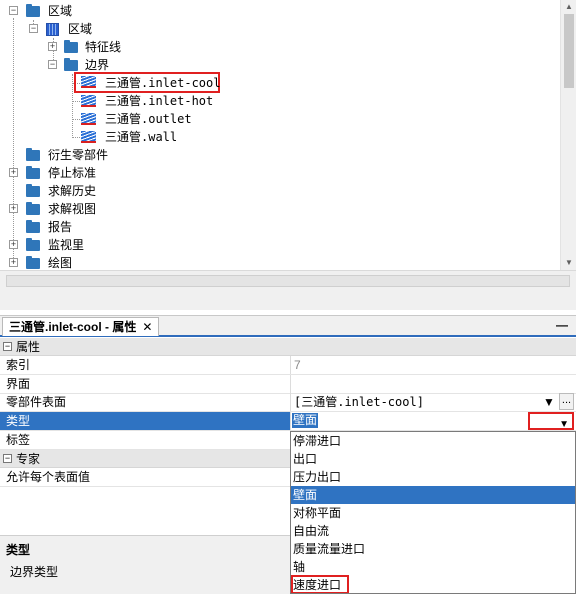 This screenshot has width=576, height=594. Describe the element at coordinates (145, 459) in the screenshot. I see `category-expert: − 专家` at that location.